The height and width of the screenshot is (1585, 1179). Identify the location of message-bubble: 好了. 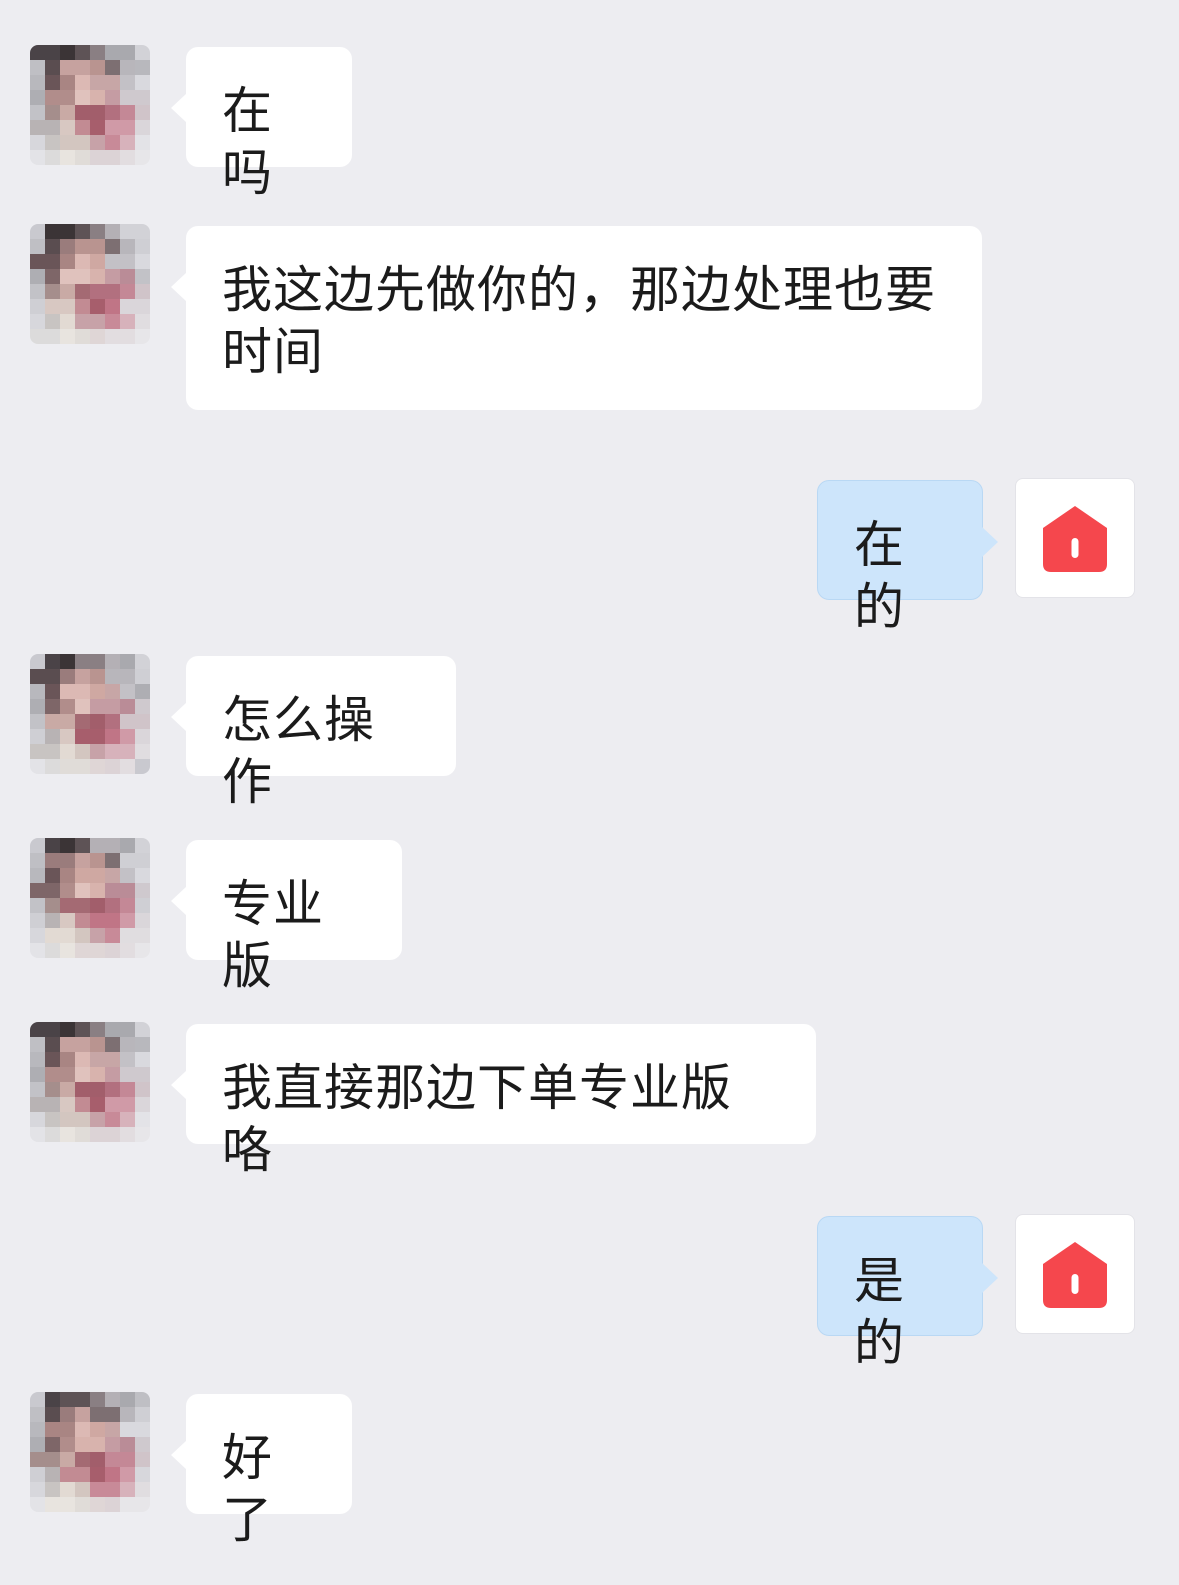
(261, 1471).